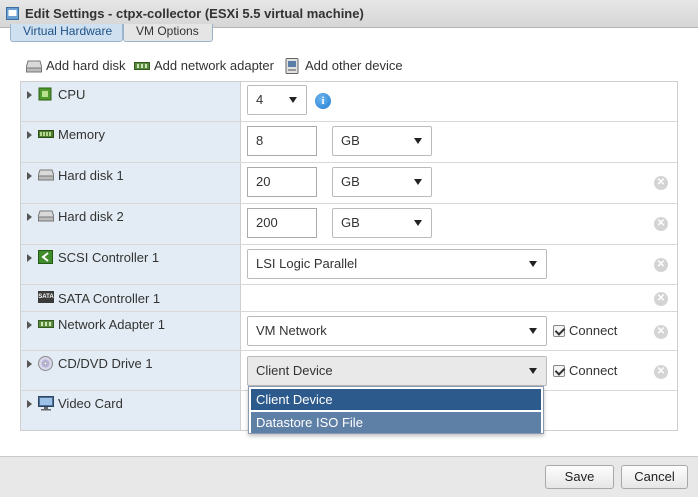 This screenshot has width=698, height=497. I want to click on memory-unit-value: GB, so click(350, 140).